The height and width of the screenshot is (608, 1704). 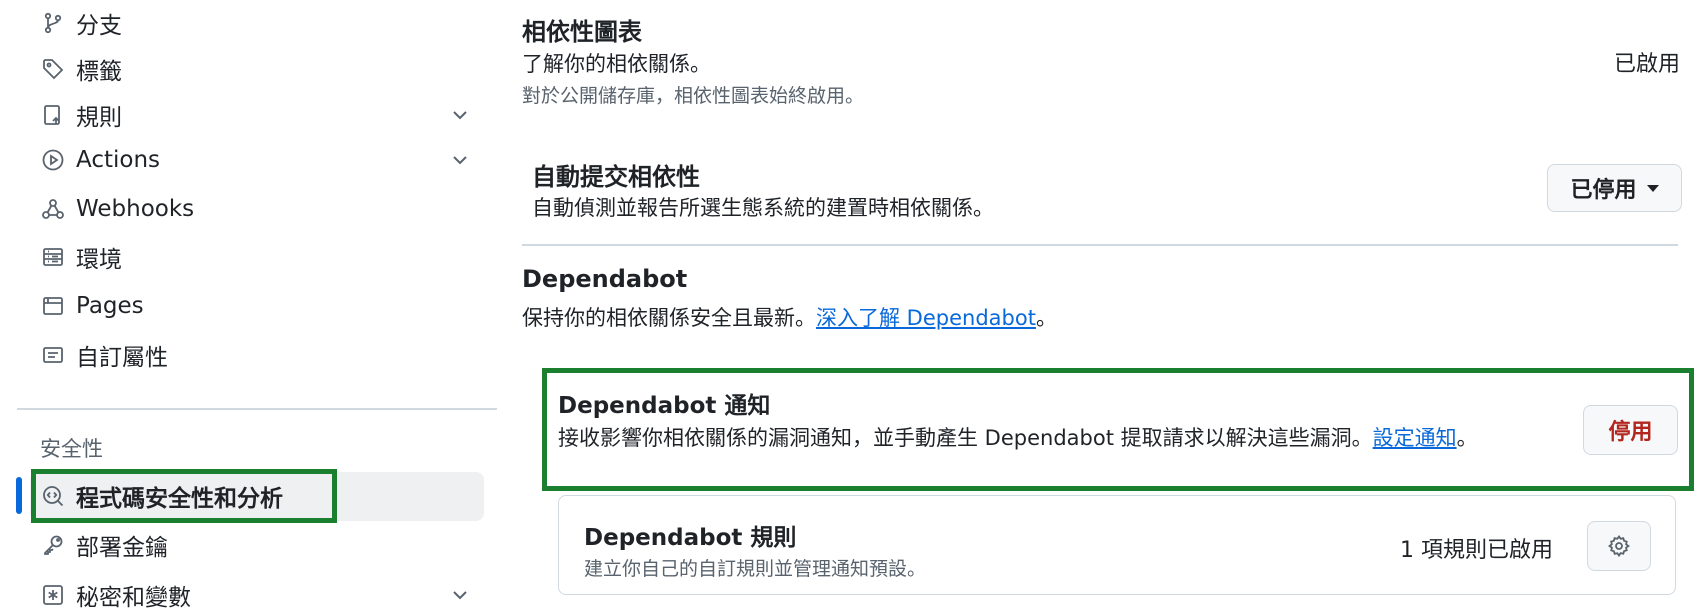 What do you see at coordinates (135, 209) in the screenshot?
I see `sidebar-item-label: Webhooks` at bounding box center [135, 209].